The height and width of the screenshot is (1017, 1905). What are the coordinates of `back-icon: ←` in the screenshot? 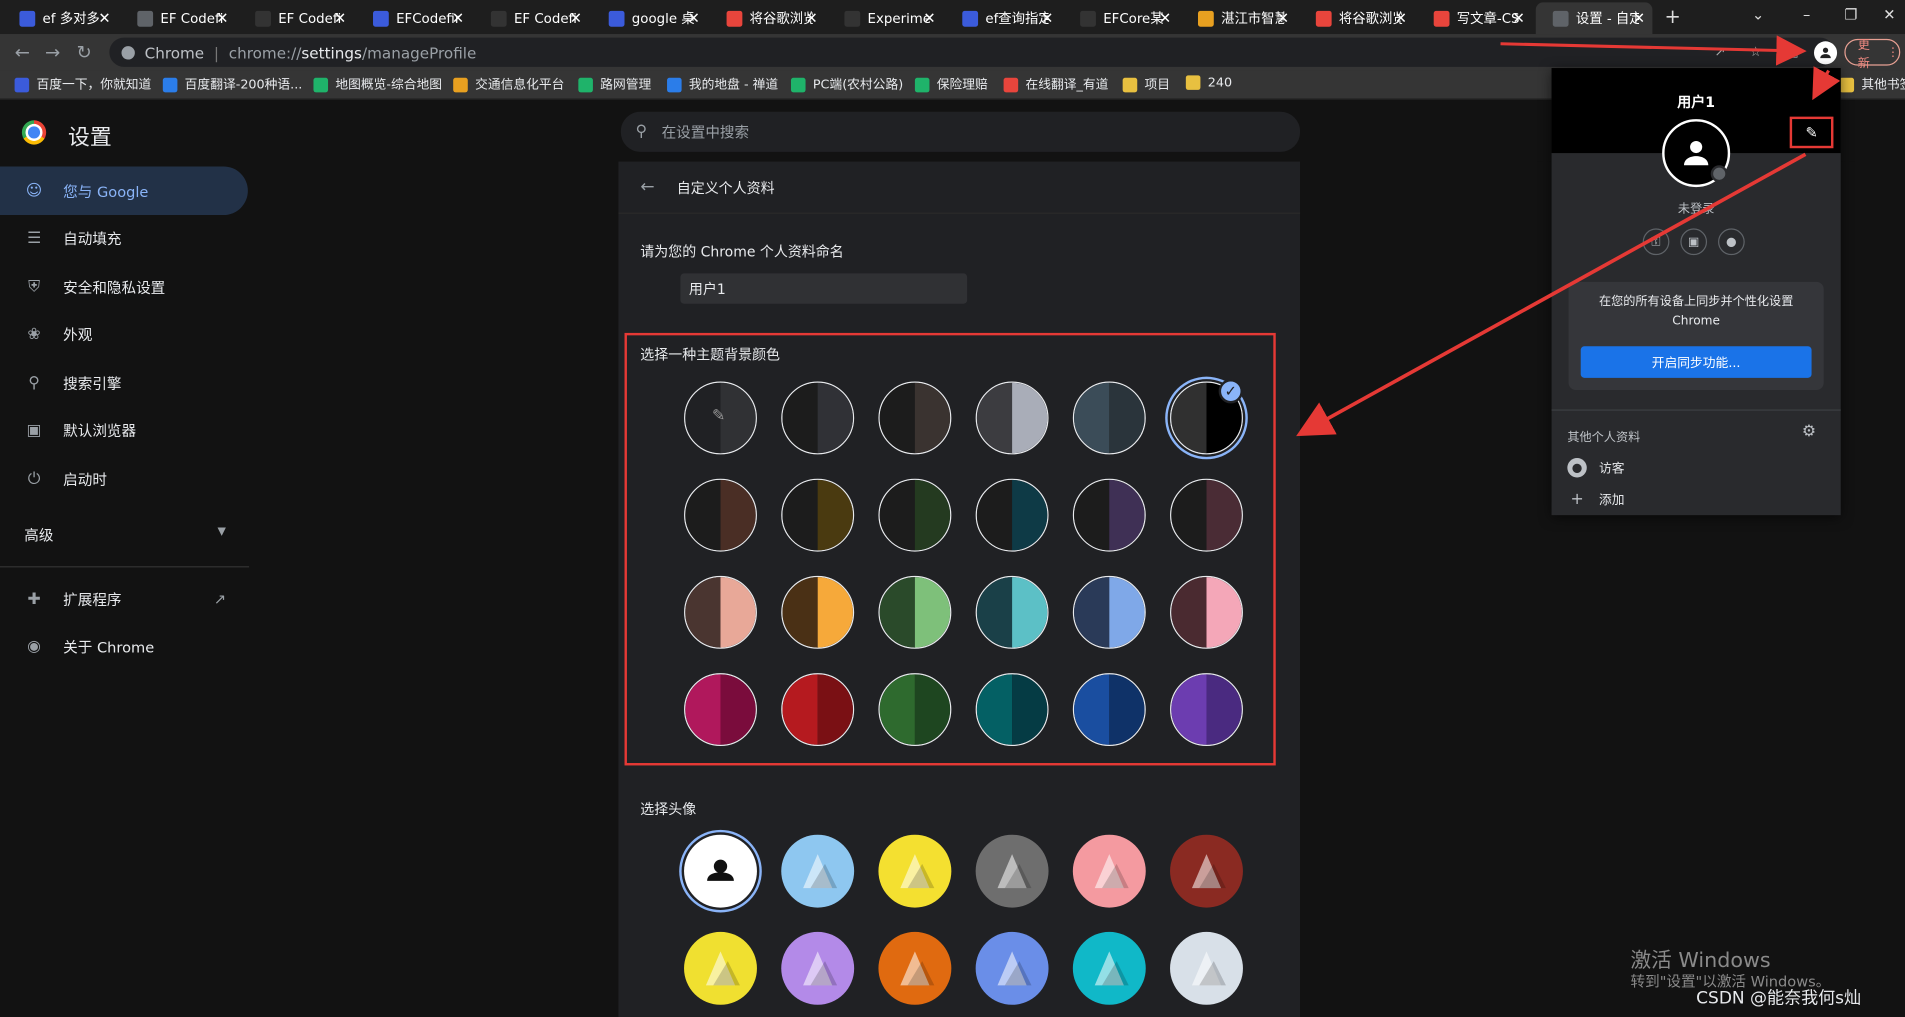 It's located at (22, 52).